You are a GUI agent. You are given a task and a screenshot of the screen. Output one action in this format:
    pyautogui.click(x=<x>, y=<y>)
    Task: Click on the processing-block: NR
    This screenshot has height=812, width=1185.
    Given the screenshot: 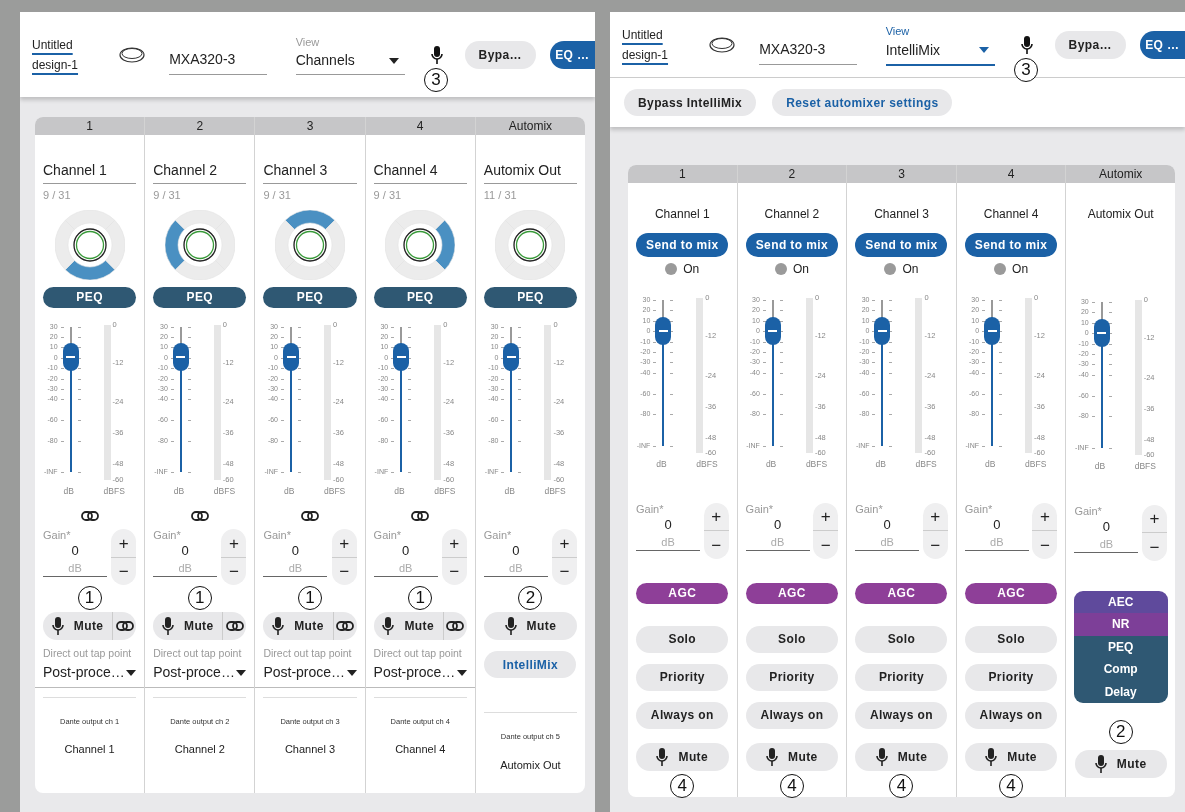 What is the action you would take?
    pyautogui.click(x=1120, y=624)
    